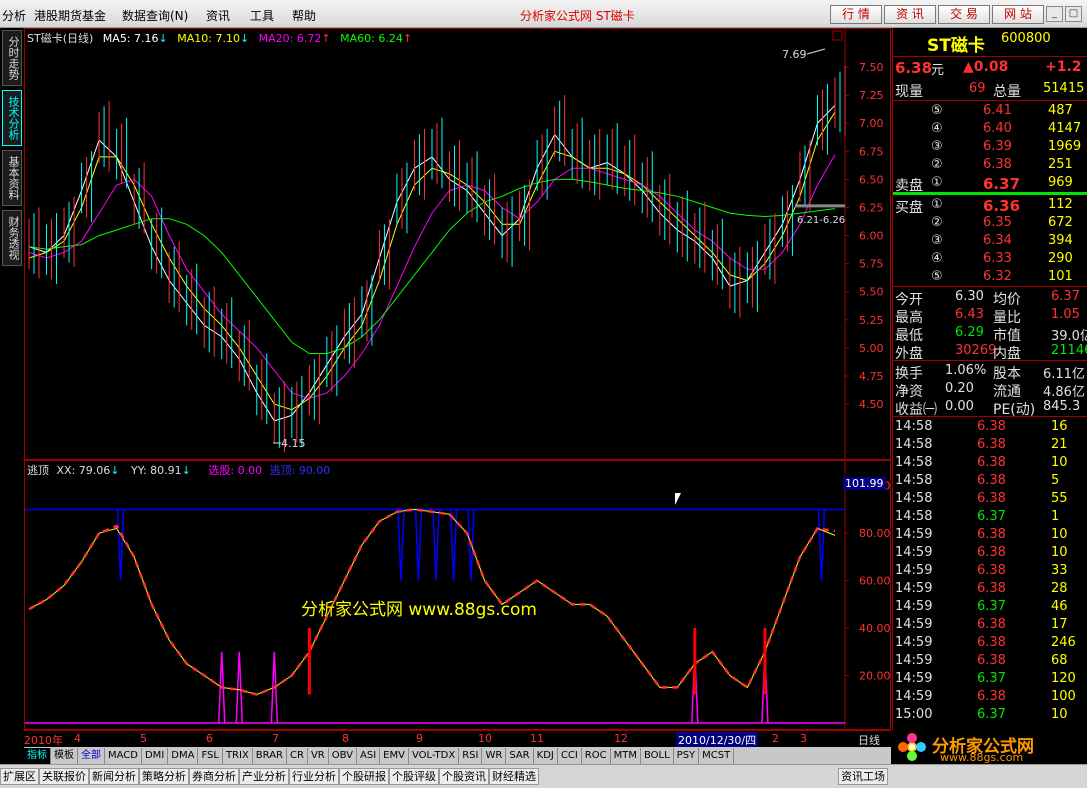 This screenshot has width=1087, height=788. I want to click on low-annotation: 4.15, so click(293, 443).